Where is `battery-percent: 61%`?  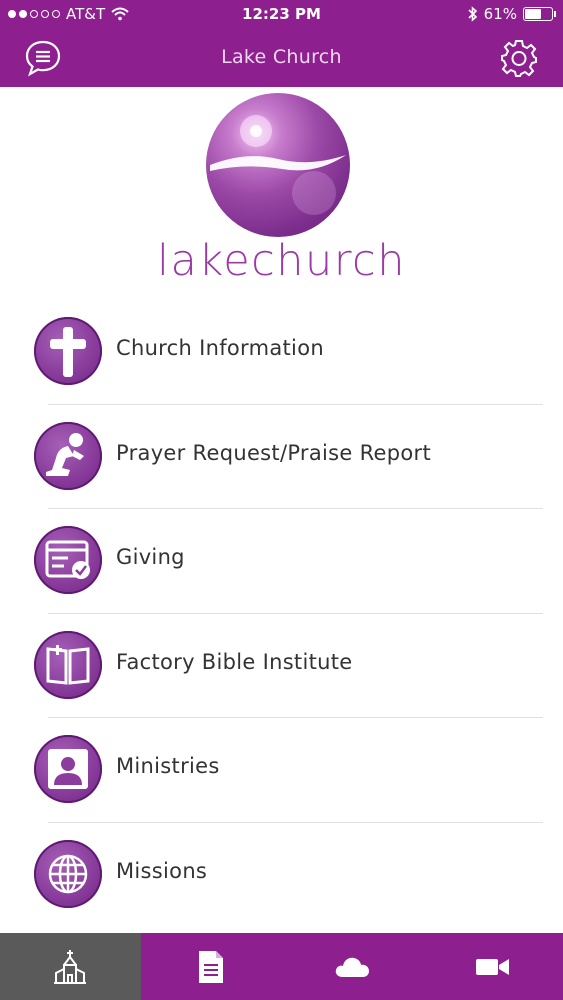
battery-percent: 61% is located at coordinates (500, 14).